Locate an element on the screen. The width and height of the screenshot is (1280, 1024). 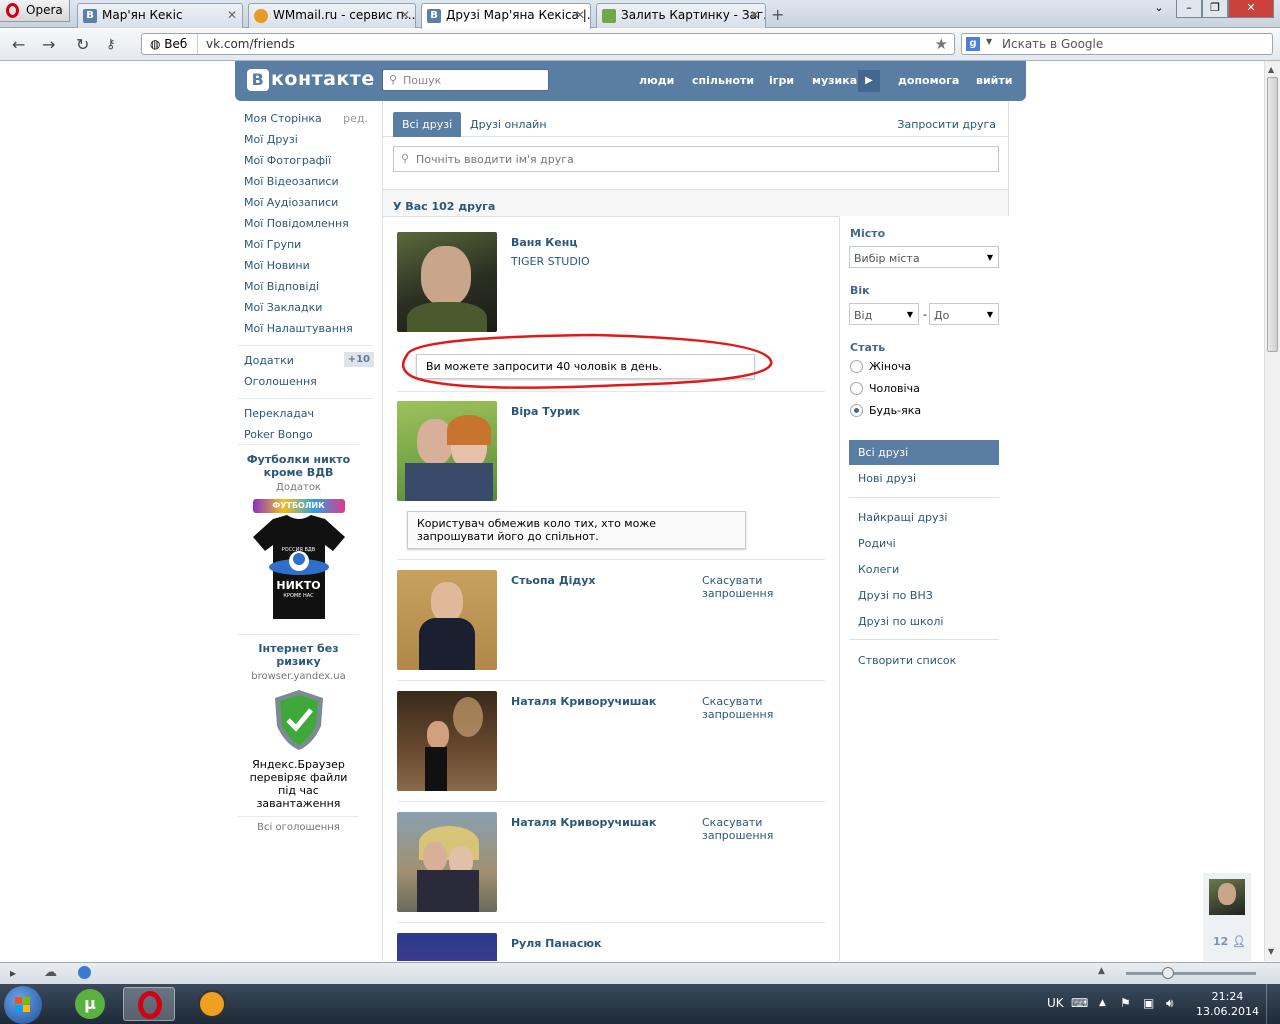
nav-games: ігри is located at coordinates (781, 80).